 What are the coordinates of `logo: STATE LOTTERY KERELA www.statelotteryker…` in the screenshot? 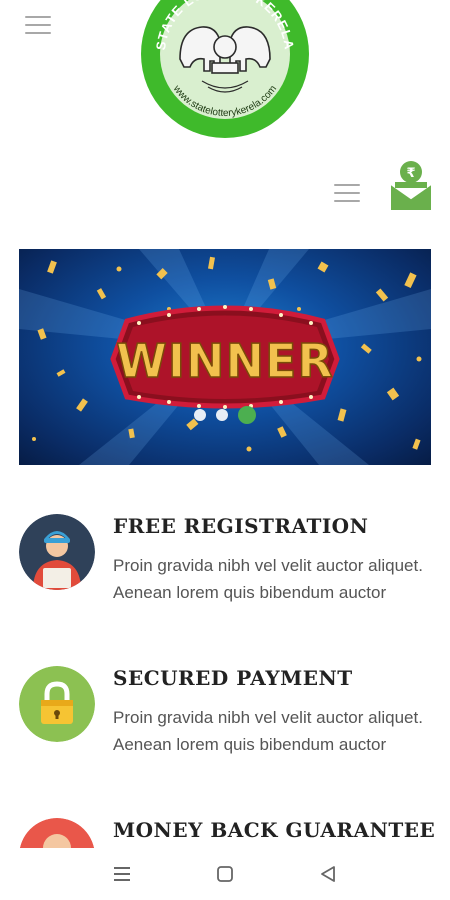 It's located at (225, 69).